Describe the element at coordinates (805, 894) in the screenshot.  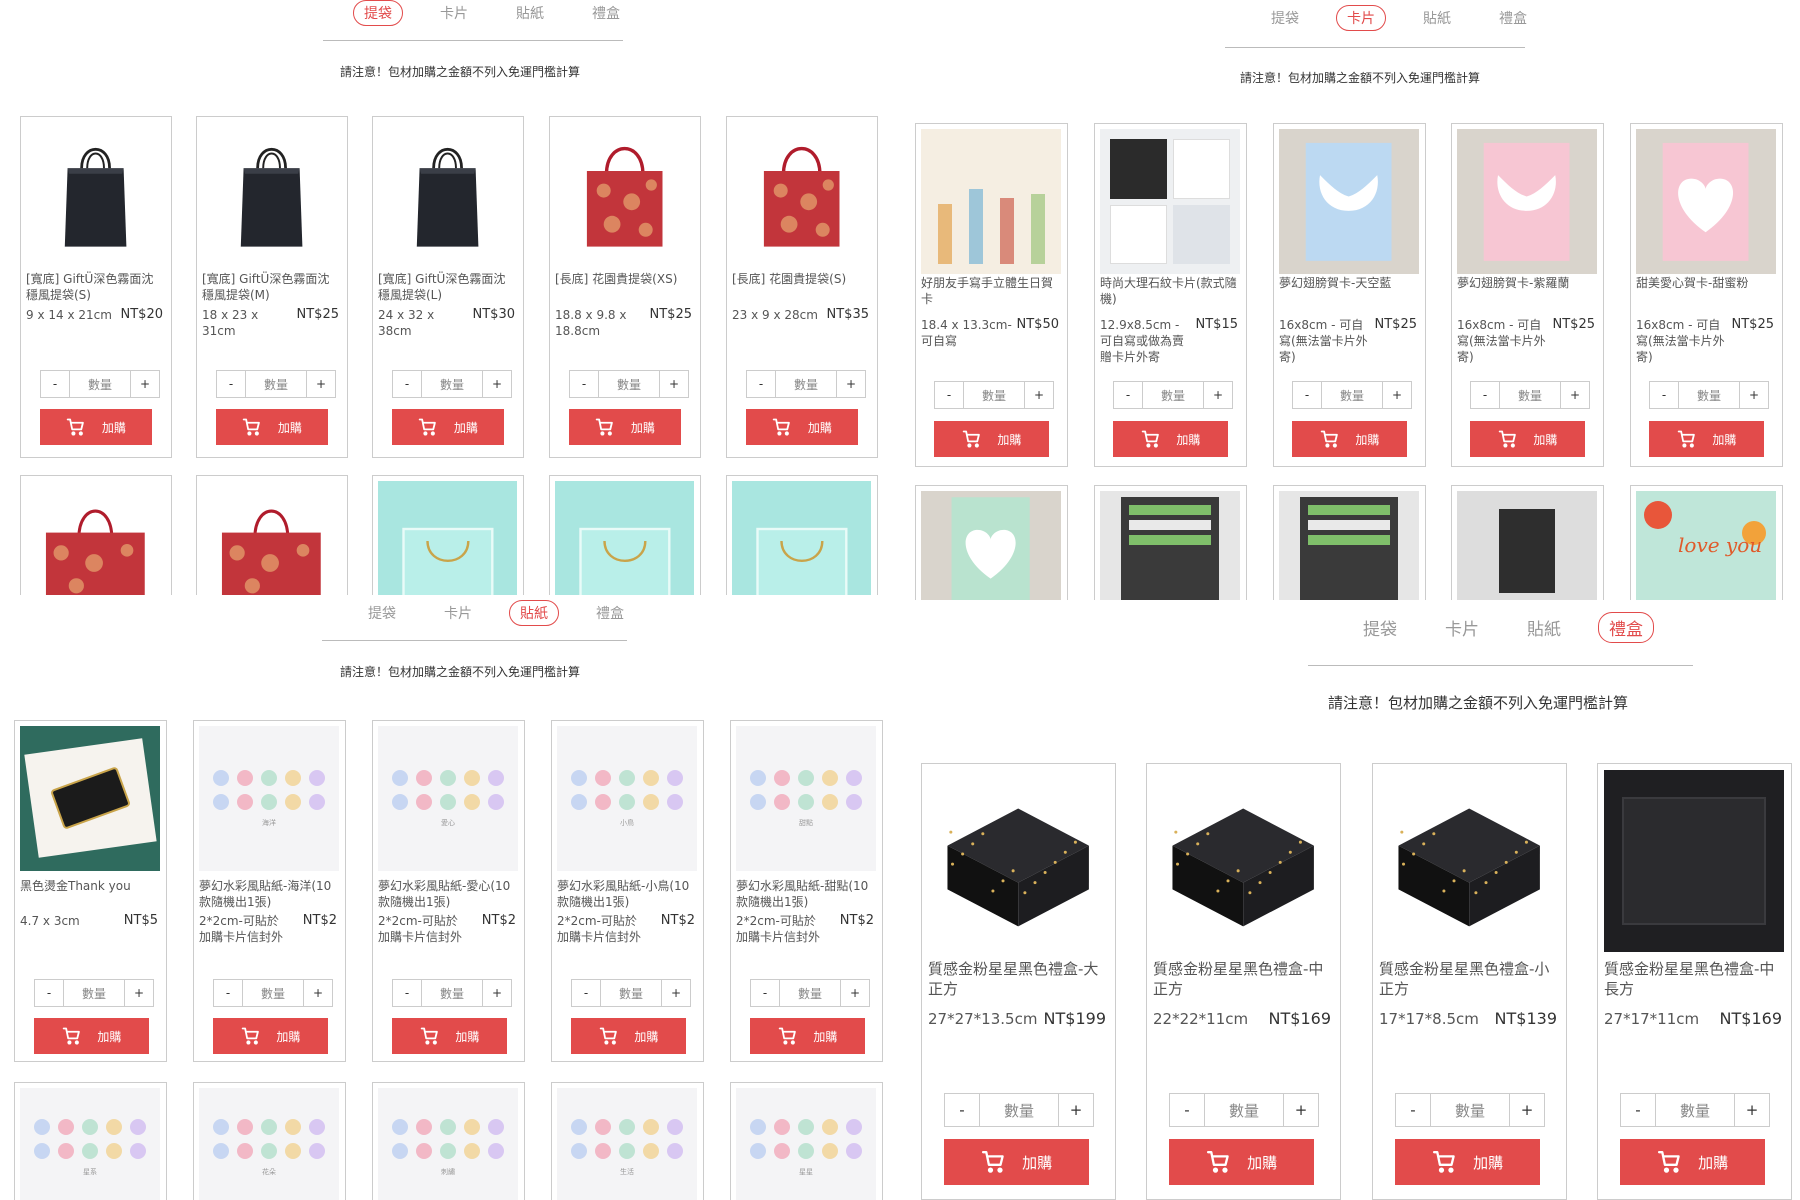
I see `product-name: 夢幻水彩風貼紙-甜點(10款隨機出1張)` at that location.